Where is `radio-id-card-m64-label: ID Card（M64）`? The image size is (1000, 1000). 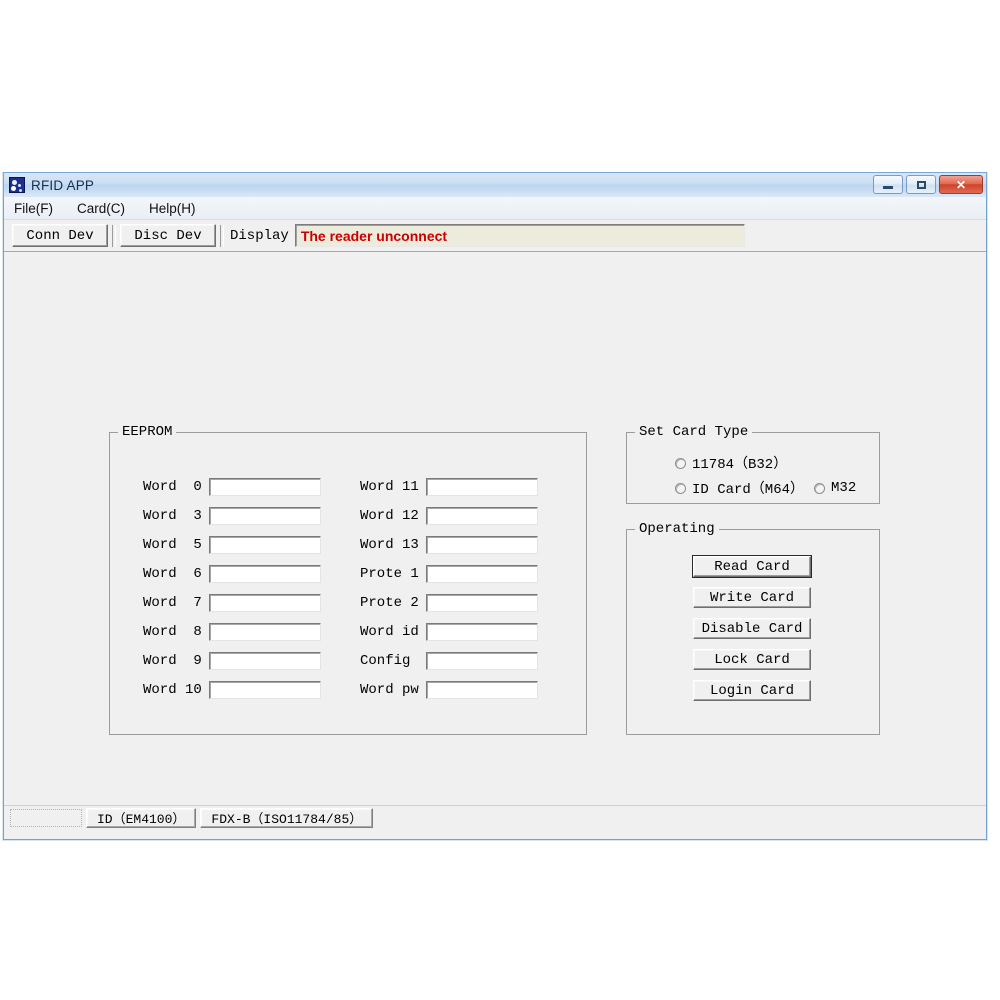
radio-id-card-m64-label: ID Card（M64） is located at coordinates (748, 488).